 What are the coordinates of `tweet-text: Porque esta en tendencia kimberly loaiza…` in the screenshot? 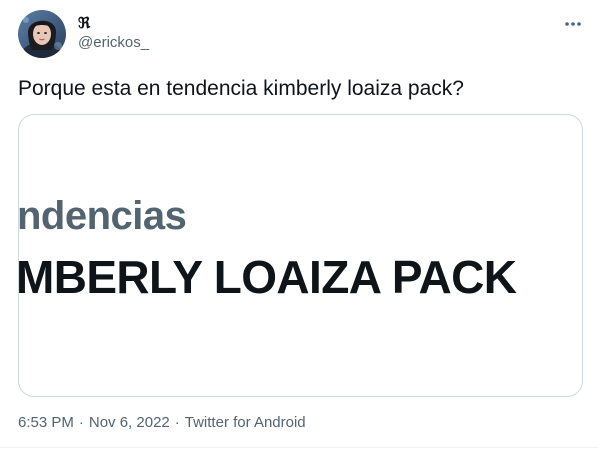 It's located at (241, 88).